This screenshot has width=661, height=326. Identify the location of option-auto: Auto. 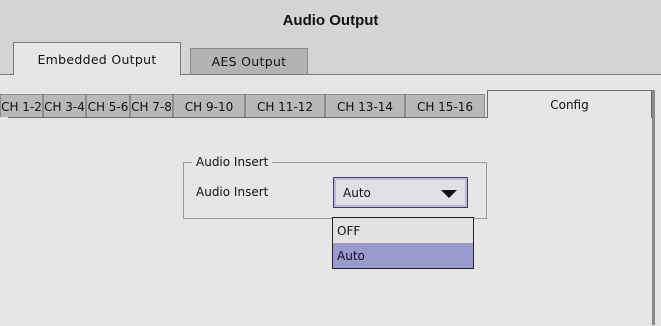
(403, 255).